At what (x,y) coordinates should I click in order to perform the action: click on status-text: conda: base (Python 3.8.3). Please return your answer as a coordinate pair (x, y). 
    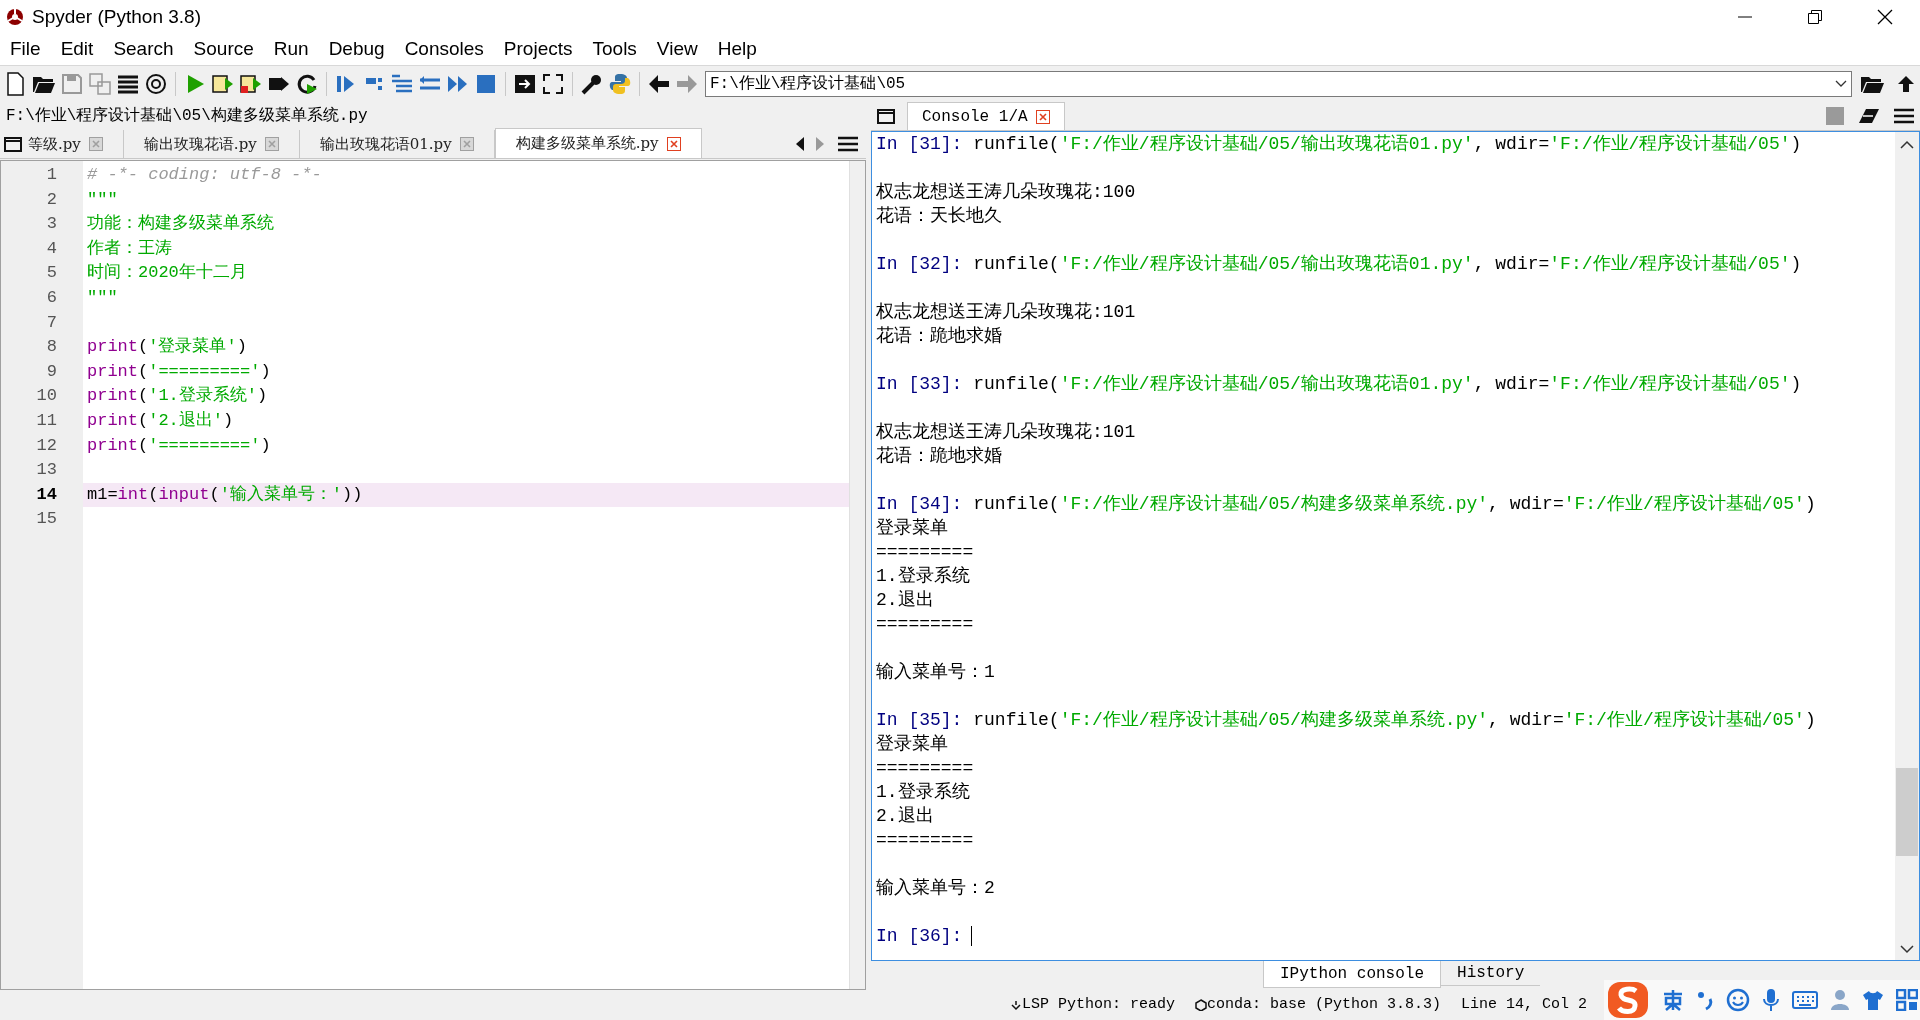
    Looking at the image, I should click on (1324, 1004).